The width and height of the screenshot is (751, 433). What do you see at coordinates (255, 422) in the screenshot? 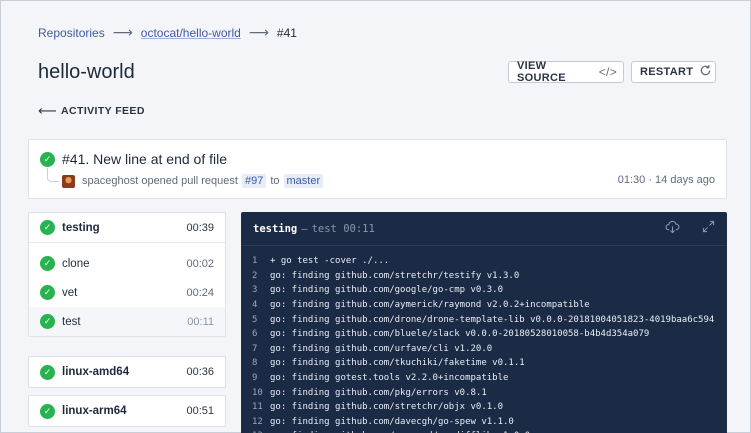
I see `log-line-number: 12` at bounding box center [255, 422].